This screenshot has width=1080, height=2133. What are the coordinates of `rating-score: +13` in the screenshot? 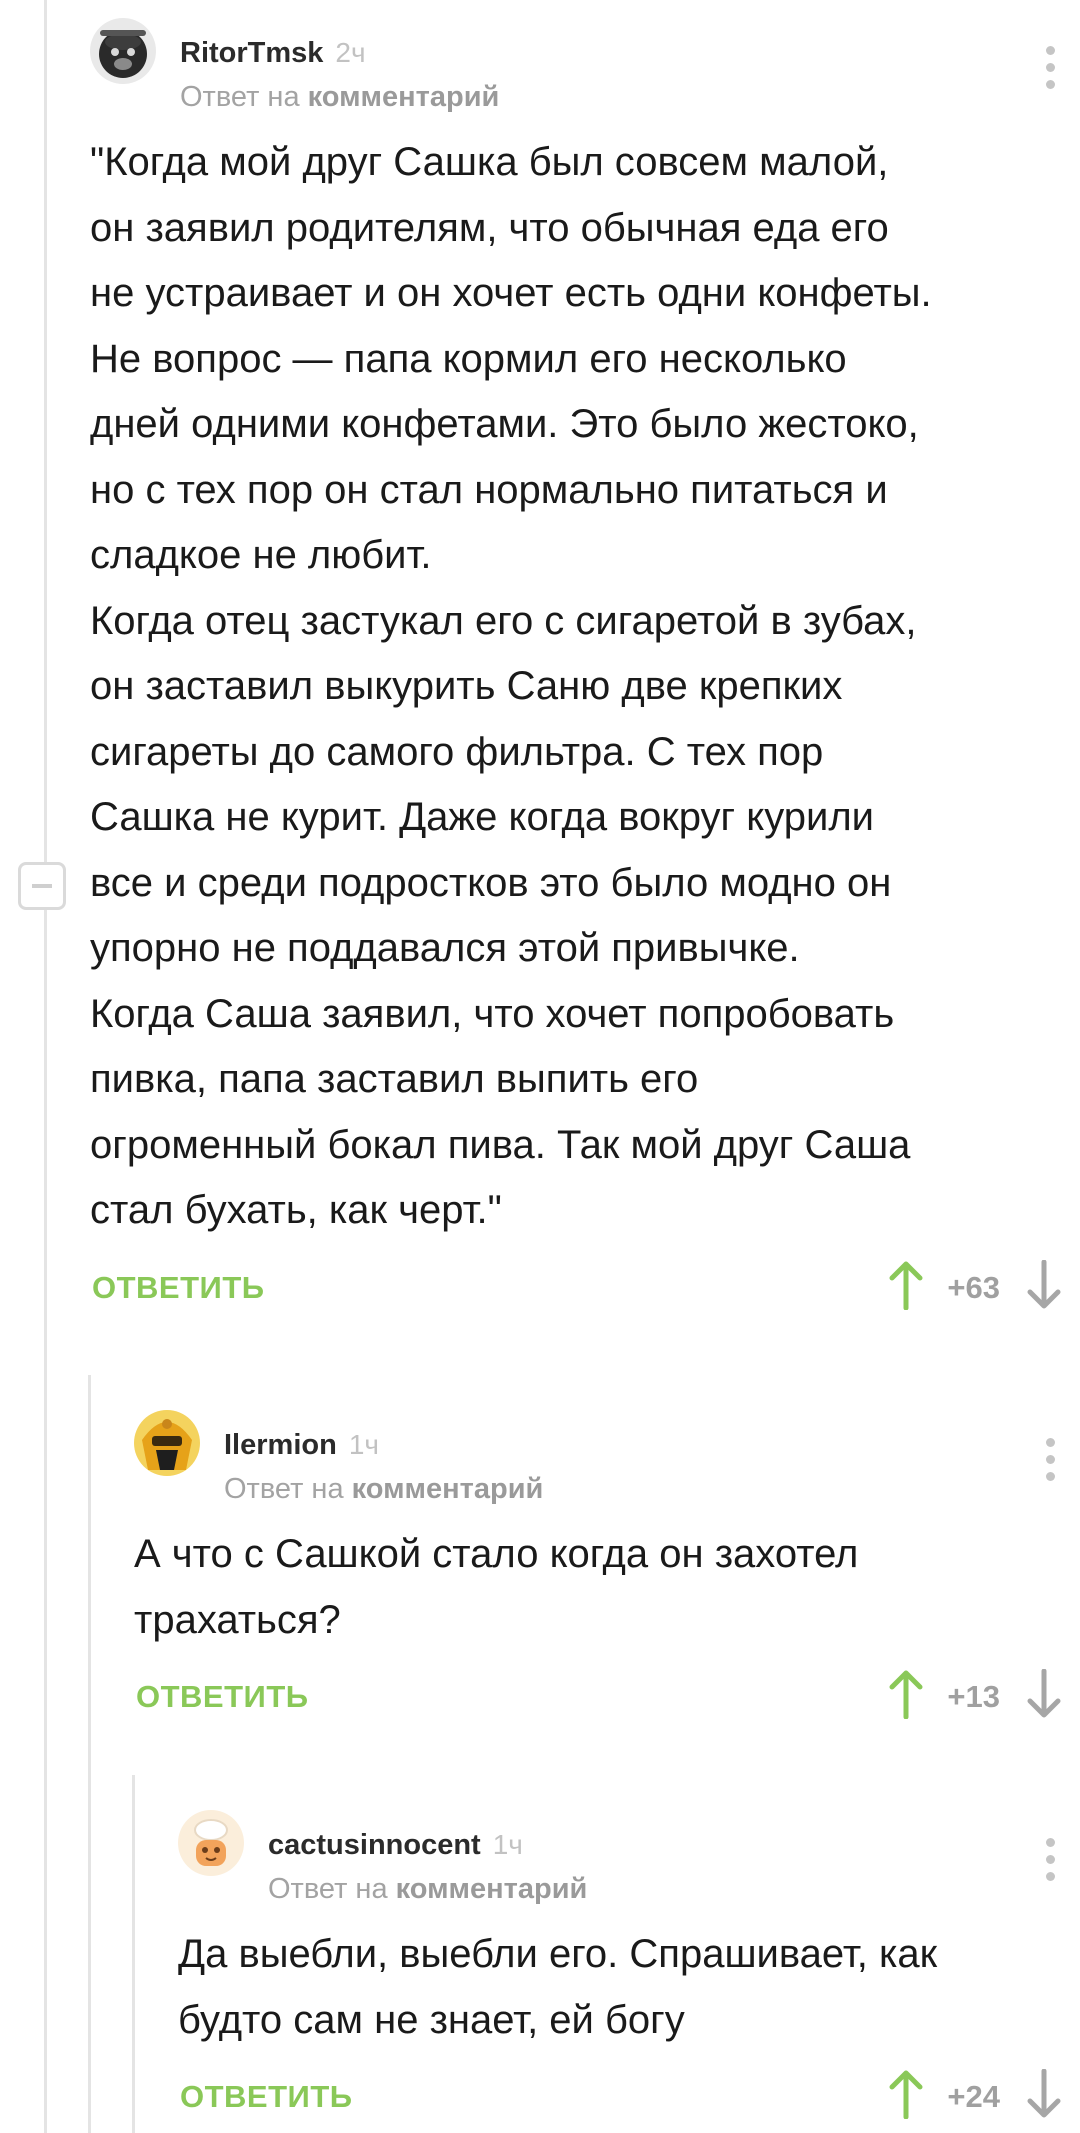 It's located at (973, 1696).